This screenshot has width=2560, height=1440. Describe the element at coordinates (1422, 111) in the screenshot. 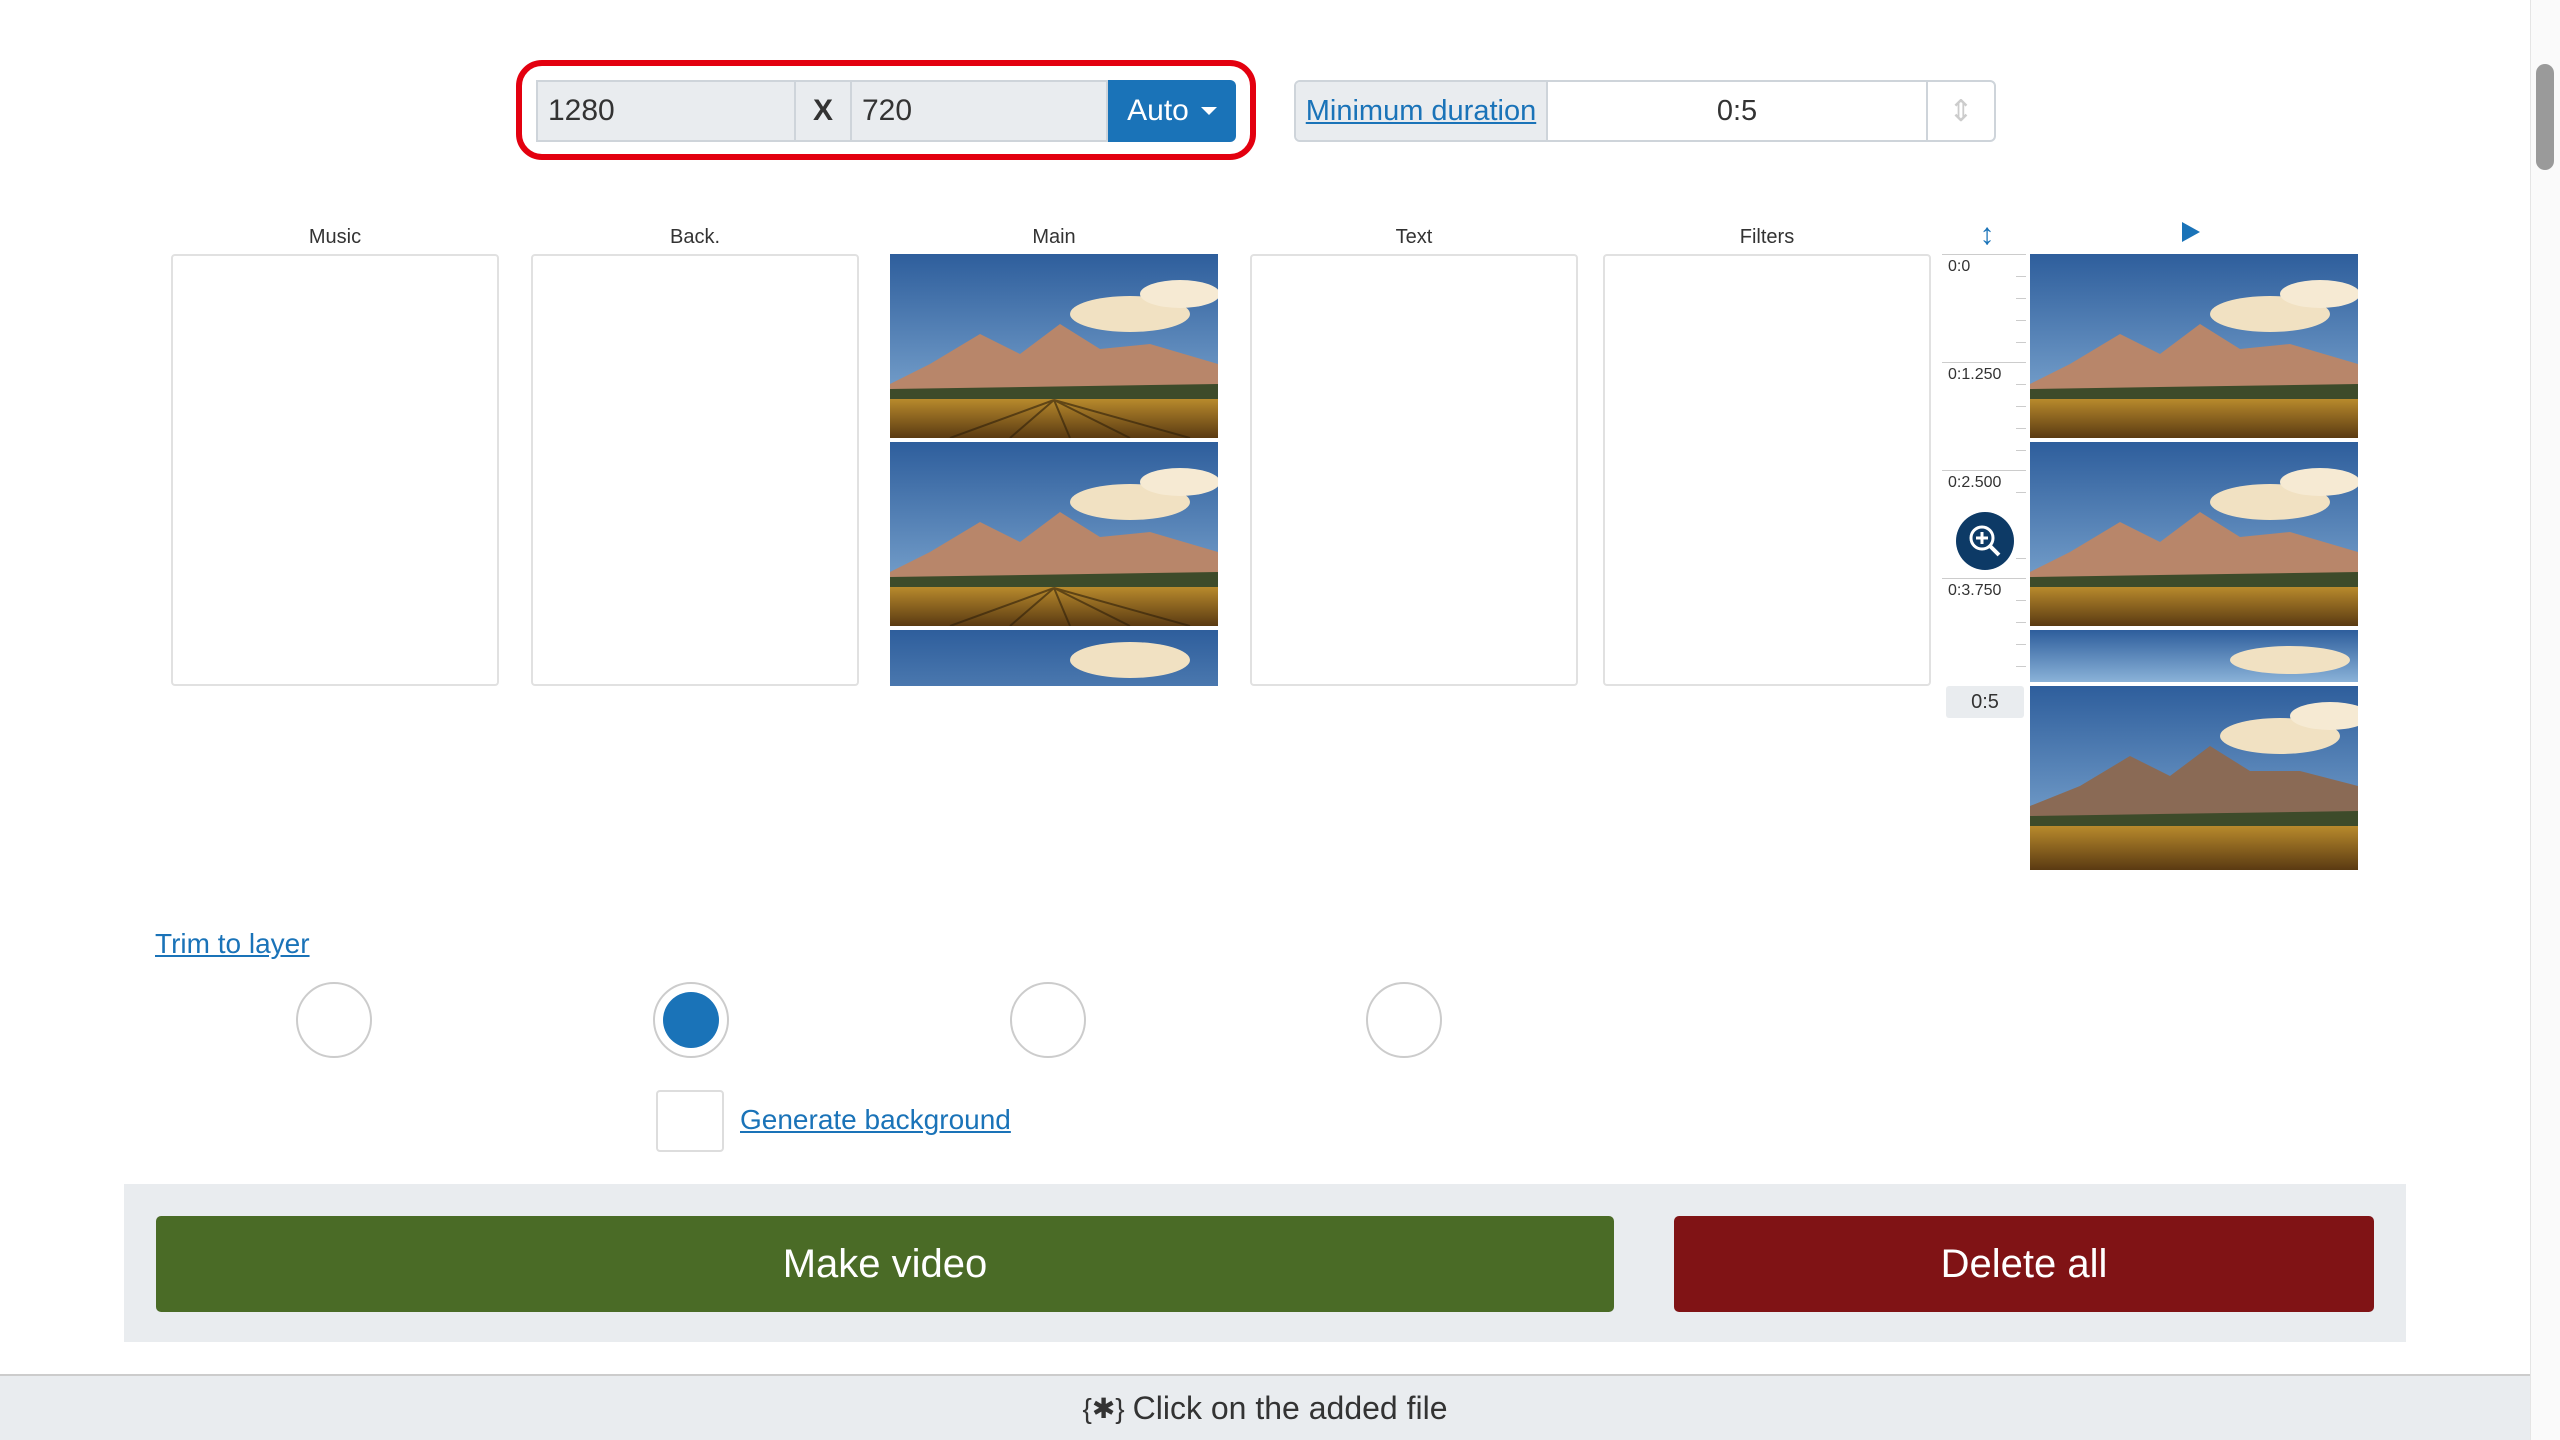

I see `minimum-duration-link: Minimum duration` at that location.